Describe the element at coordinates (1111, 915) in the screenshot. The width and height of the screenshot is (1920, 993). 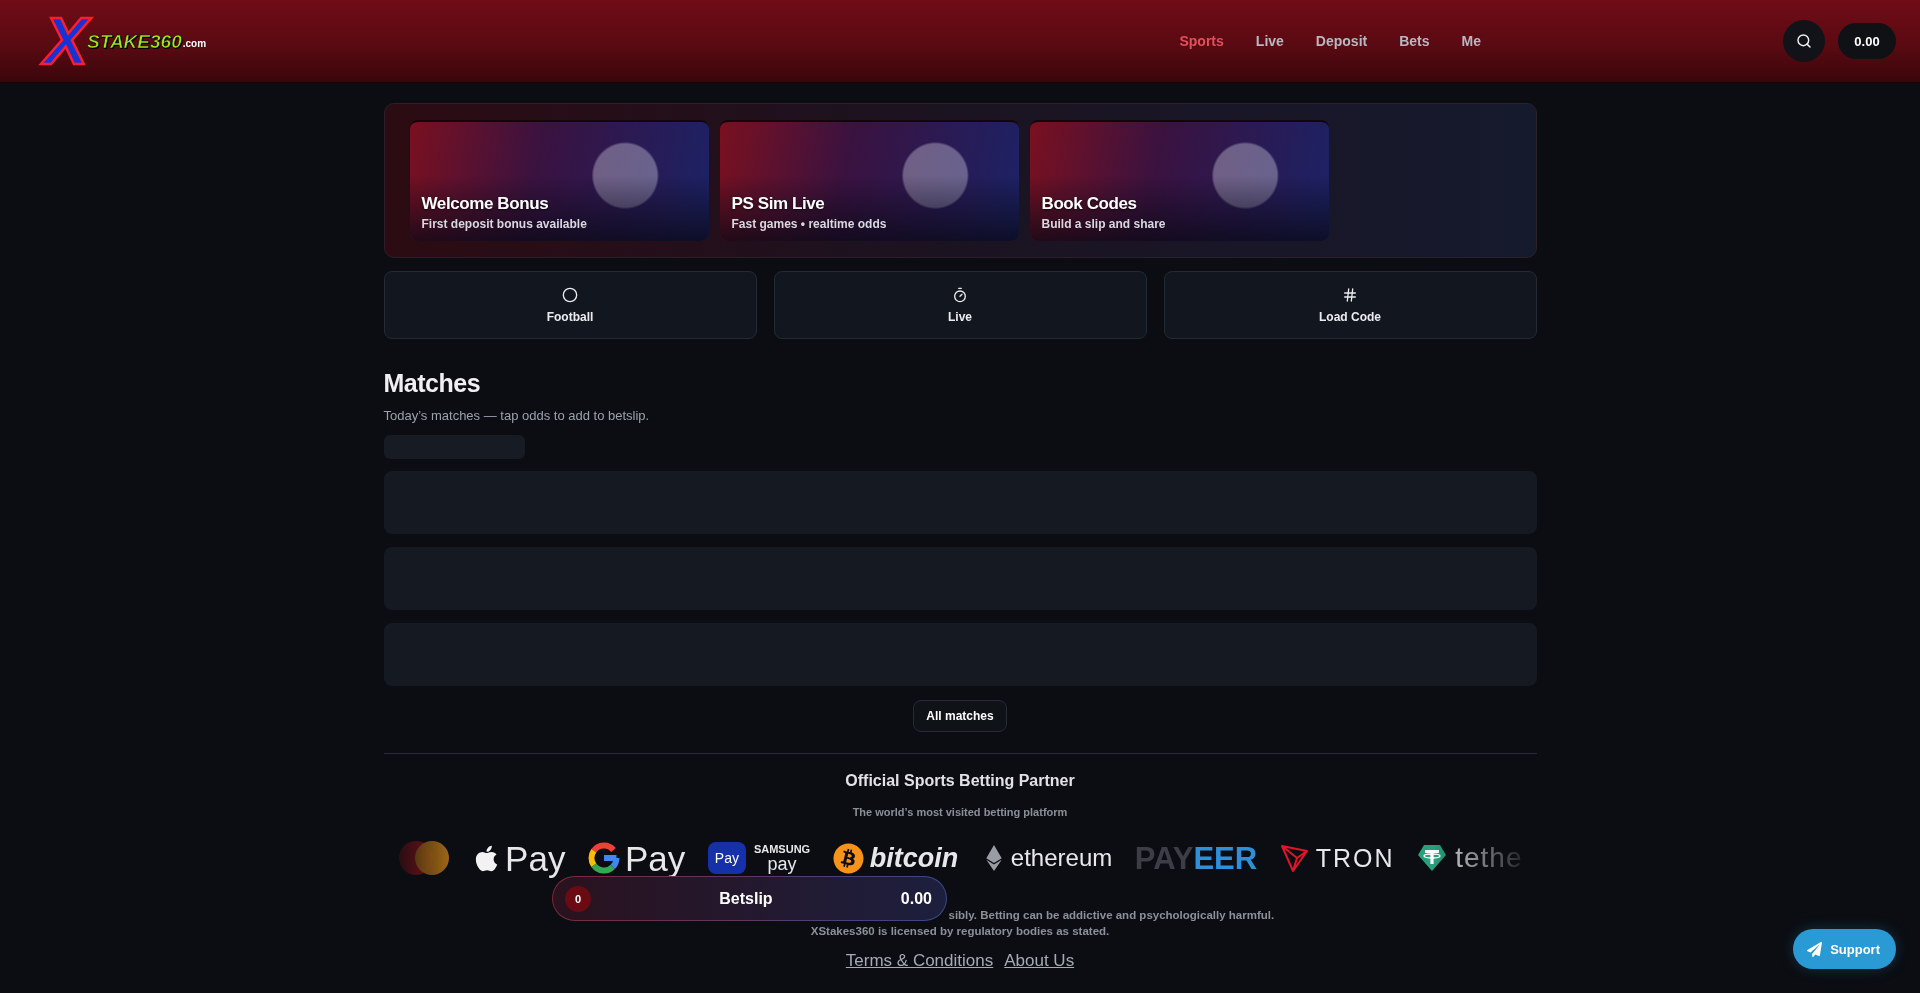
I see `footer-notice: sibly. Betting can be addictive and psychologically harmful.` at that location.